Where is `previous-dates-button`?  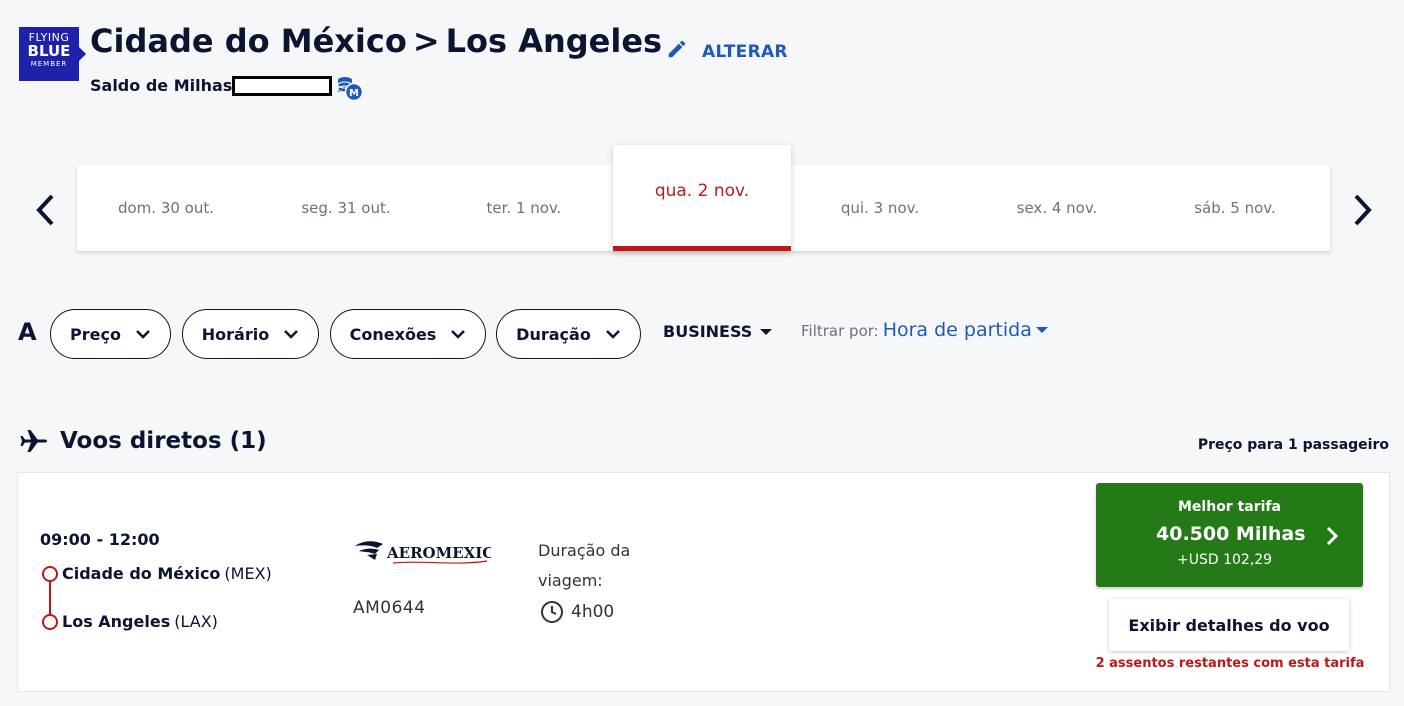
previous-dates-button is located at coordinates (45, 210).